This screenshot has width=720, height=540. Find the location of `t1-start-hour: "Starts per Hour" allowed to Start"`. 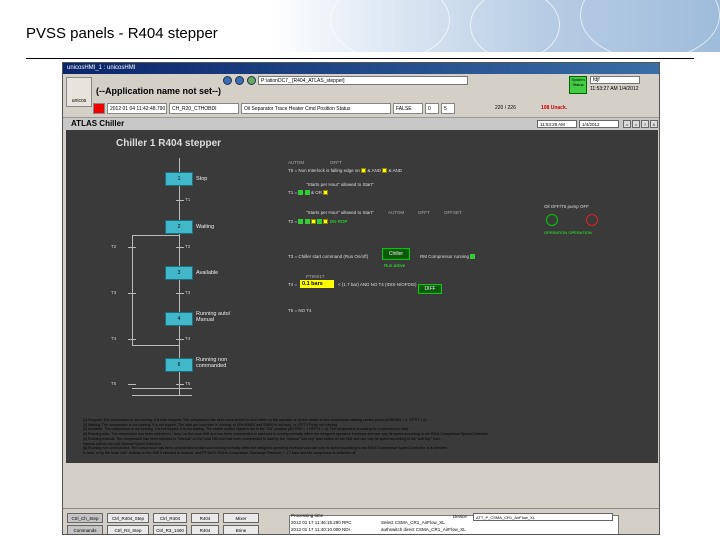

t1-start-hour: "Starts per Hour" allowed to Start" is located at coordinates (340, 184).